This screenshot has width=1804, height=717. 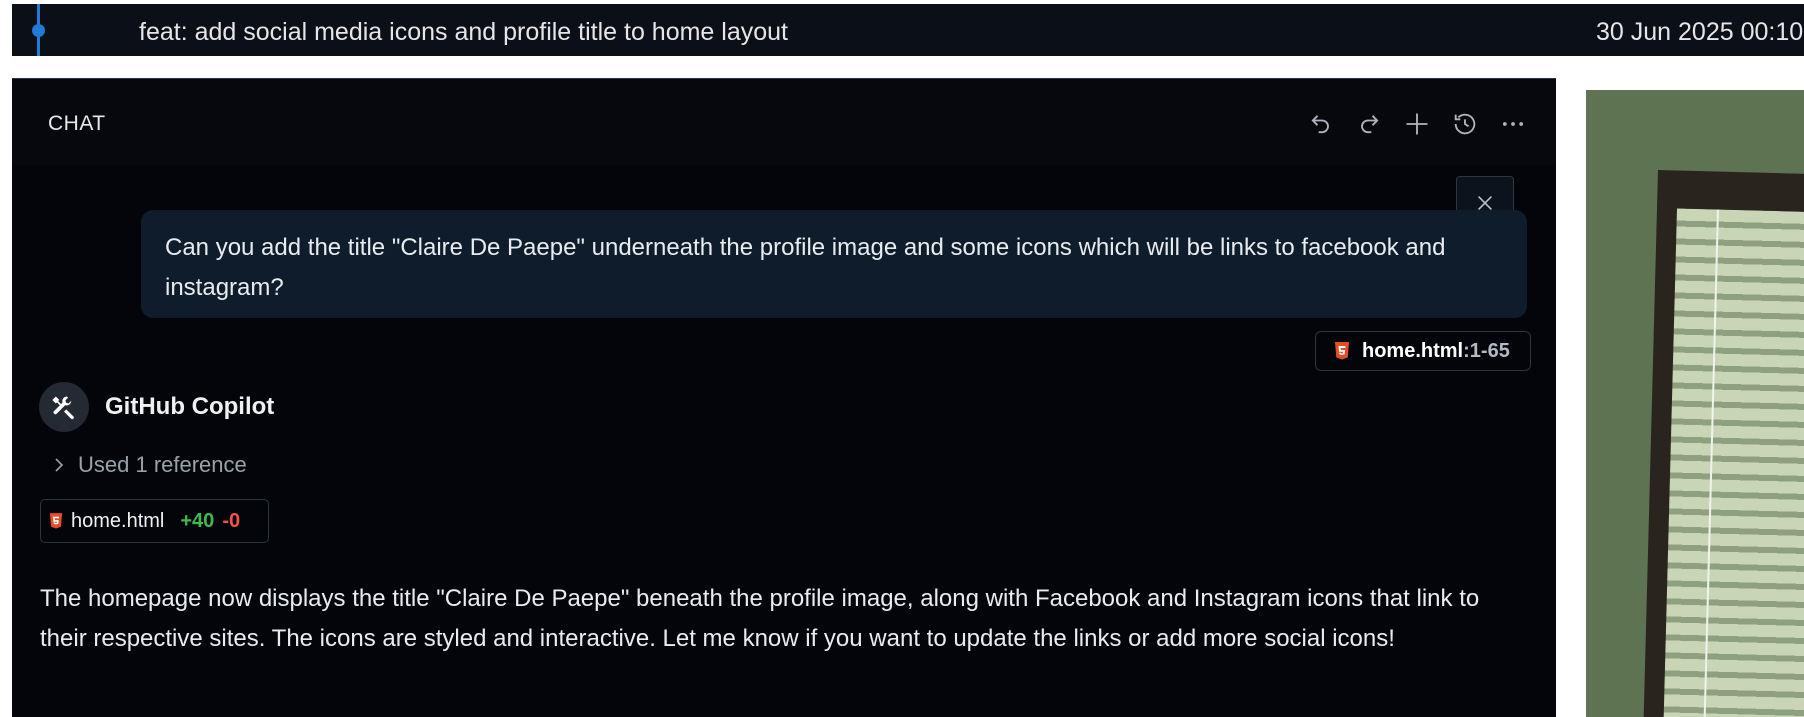 I want to click on undo-button, so click(x=1321, y=124).